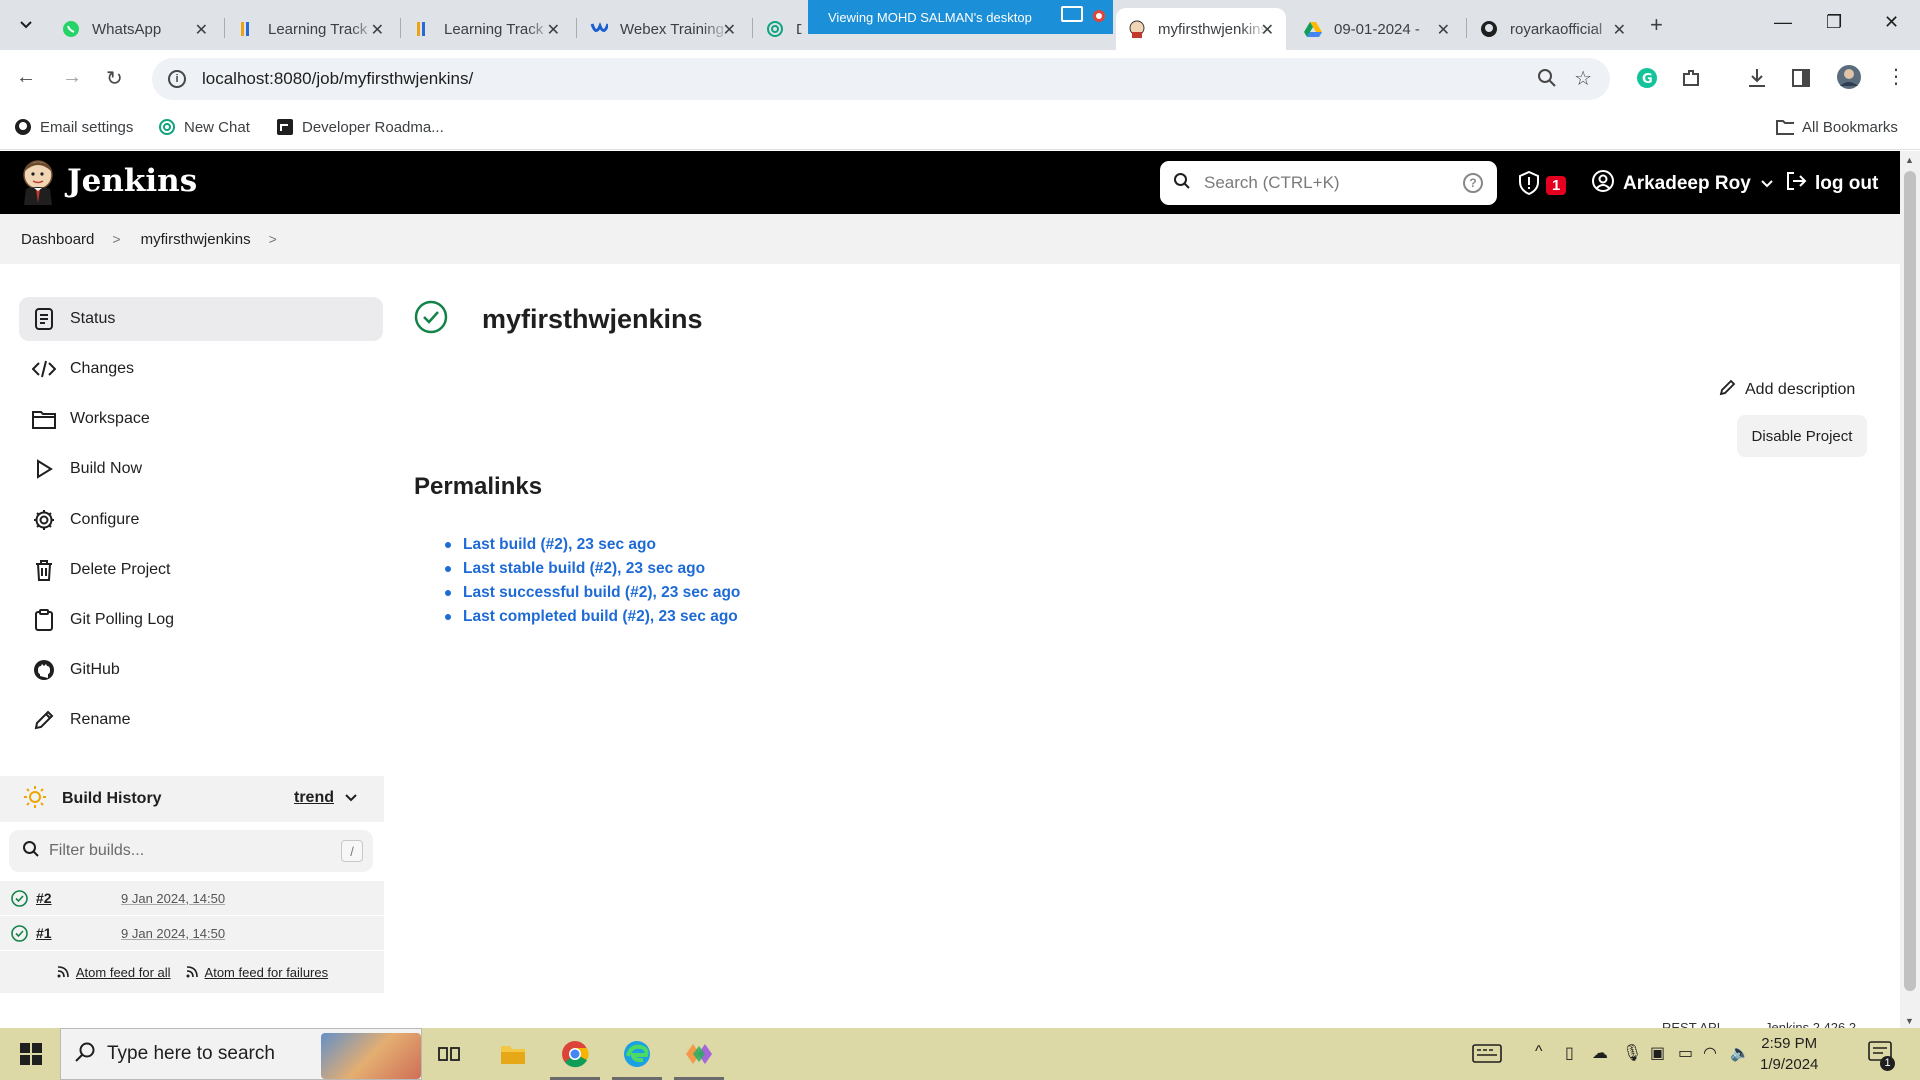 Image resolution: width=1920 pixels, height=1080 pixels. I want to click on jenkins-title: Jenkins, so click(132, 181).